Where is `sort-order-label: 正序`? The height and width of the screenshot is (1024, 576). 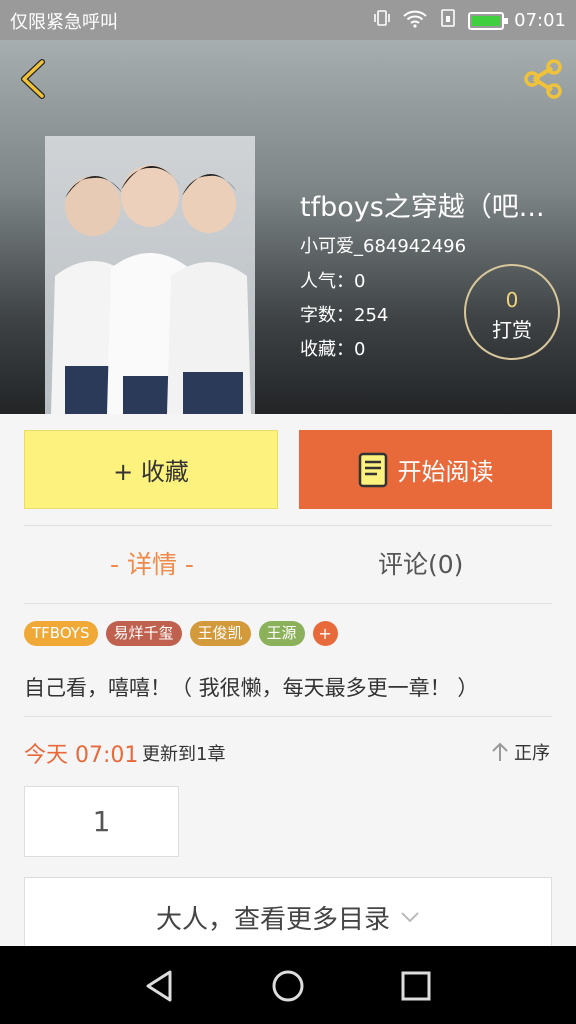 sort-order-label: 正序 is located at coordinates (532, 753).